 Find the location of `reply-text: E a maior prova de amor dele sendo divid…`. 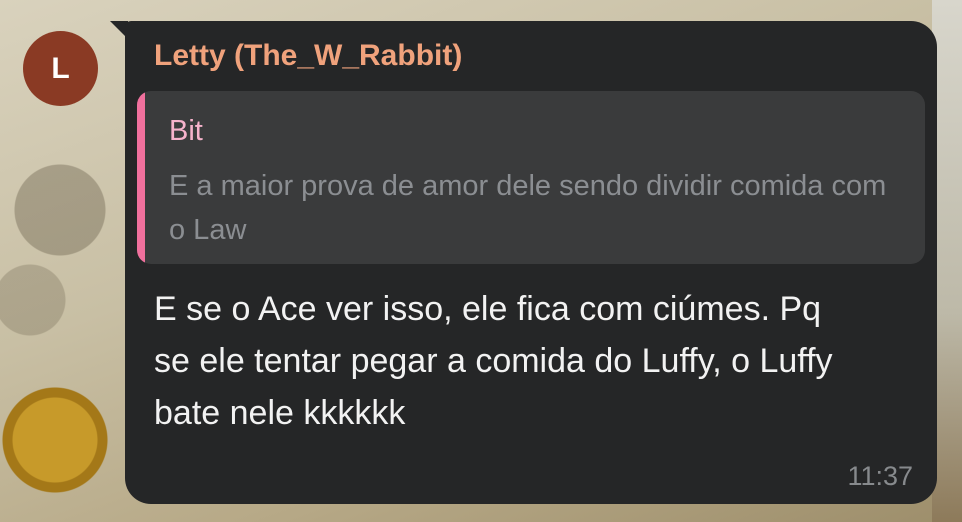

reply-text: E a maior prova de amor dele sendo divid… is located at coordinates (528, 208).